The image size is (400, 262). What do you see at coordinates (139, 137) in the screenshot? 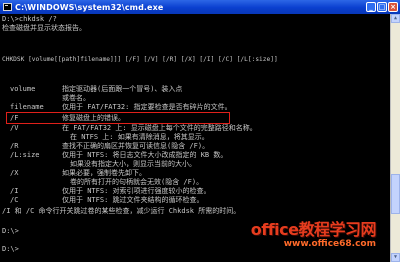
I see `console-line: 在 NTFS 上: 如果有清除消息，将其显示。` at bounding box center [139, 137].